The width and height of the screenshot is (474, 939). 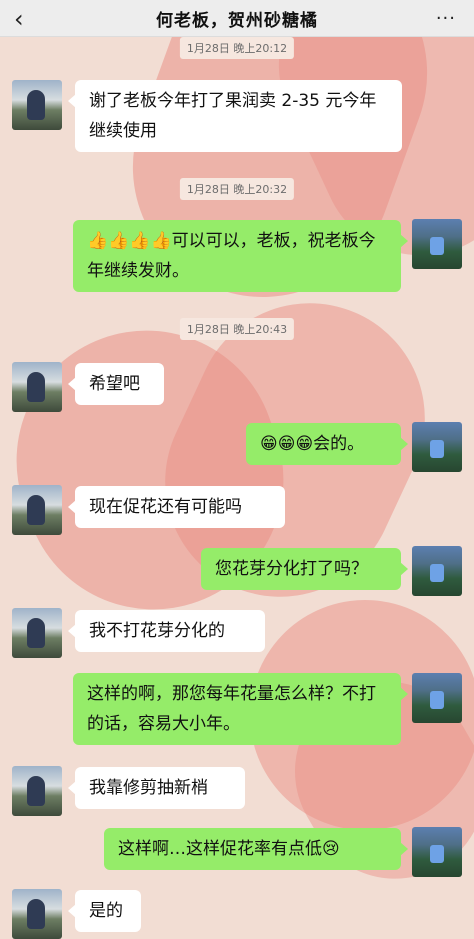 What do you see at coordinates (231, 709) in the screenshot?
I see `message-text: 这样的啊，那您每年花量怎么样？不打的话，容易大小年。` at bounding box center [231, 709].